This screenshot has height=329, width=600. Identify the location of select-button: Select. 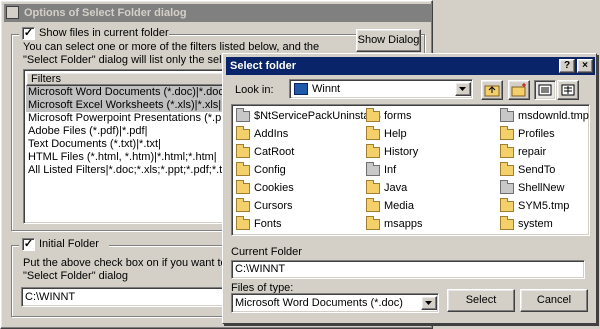
(481, 300).